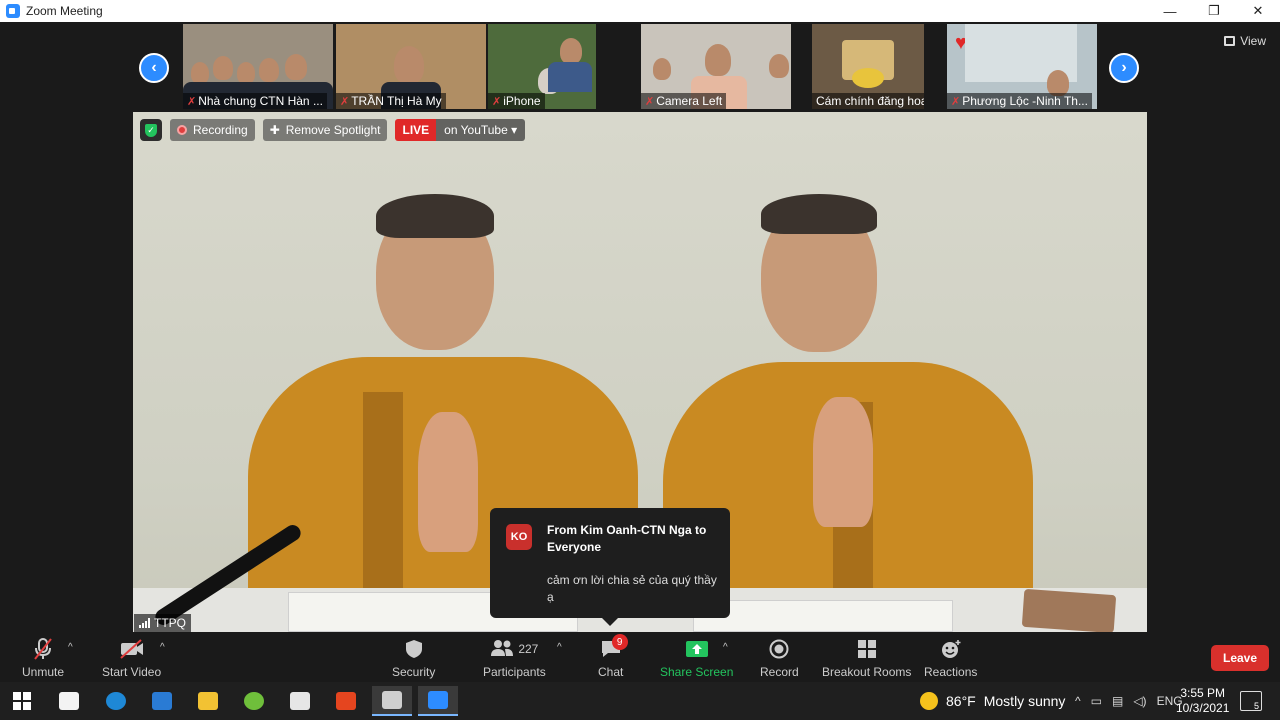 This screenshot has width=1280, height=720. I want to click on security-button: Security, so click(413, 658).